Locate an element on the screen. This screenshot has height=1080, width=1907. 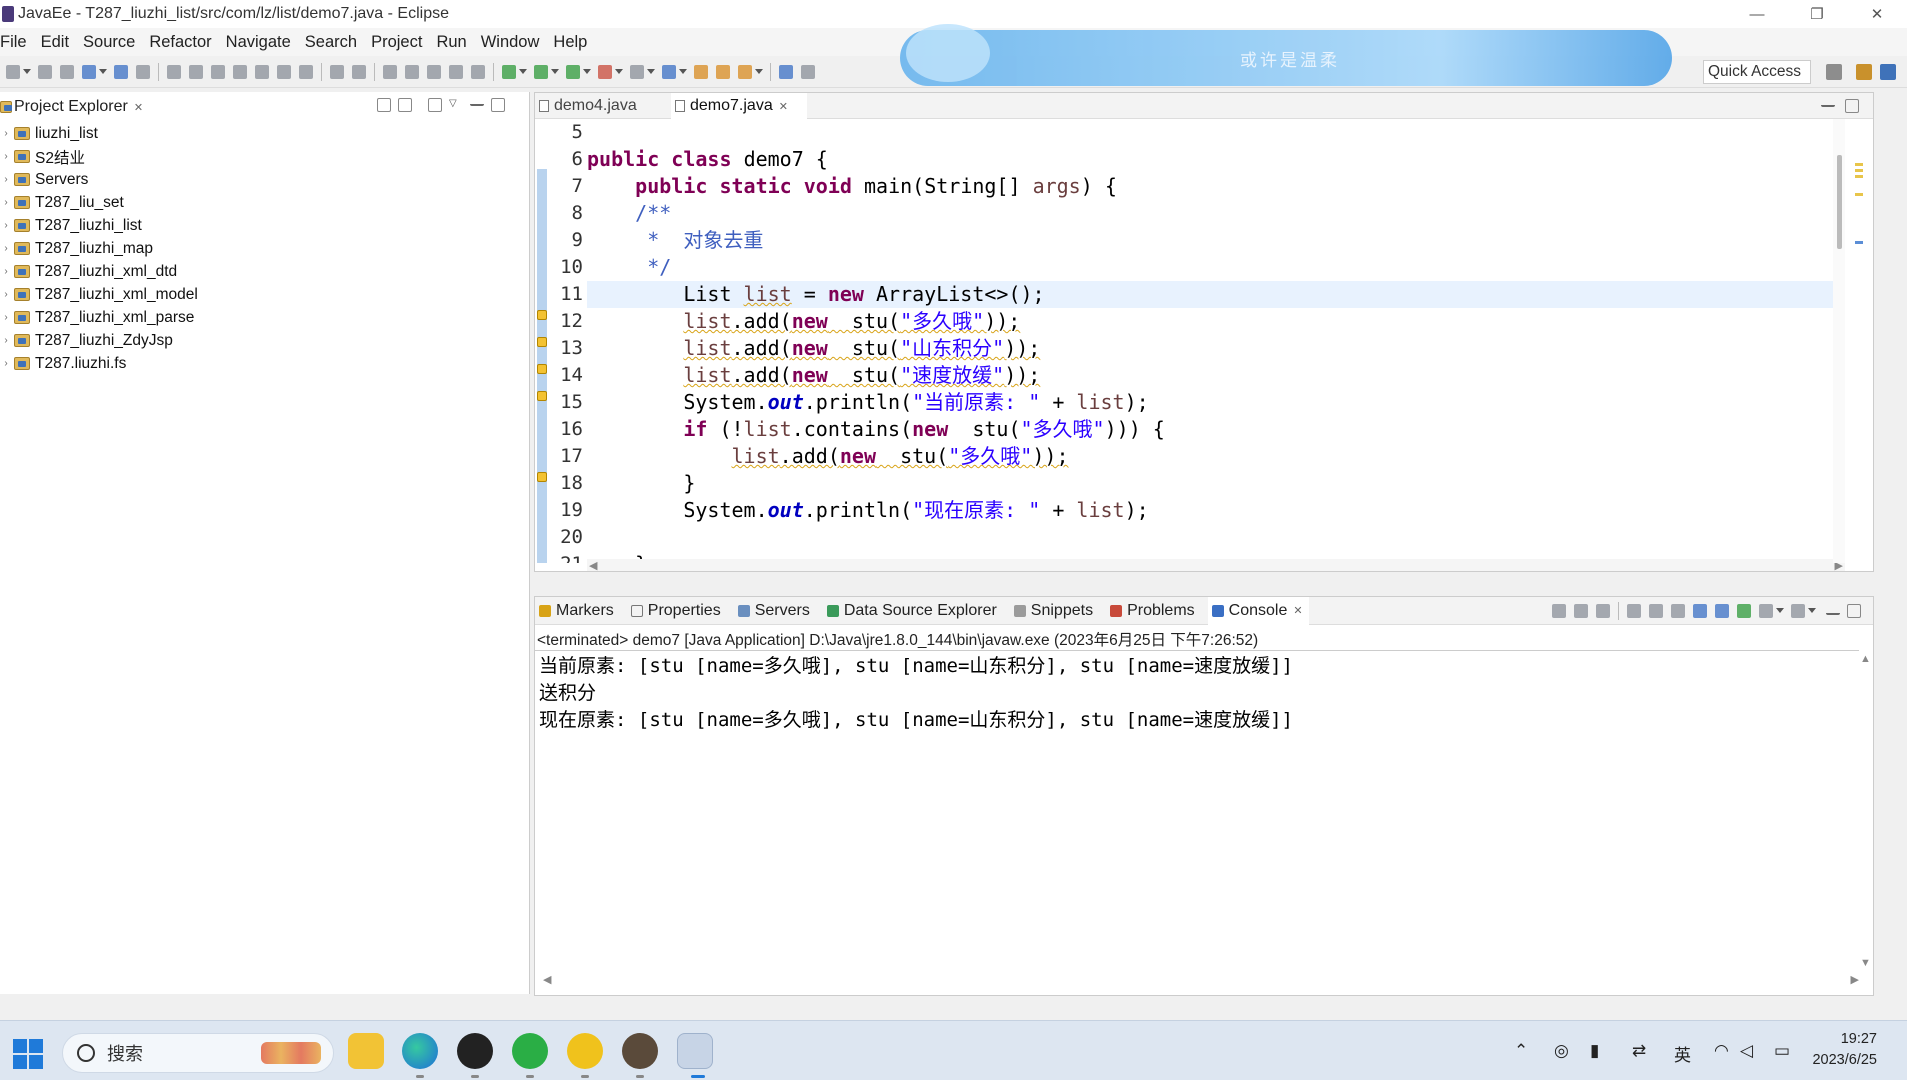
skip-breakpoints-icon is located at coordinates (143, 71).